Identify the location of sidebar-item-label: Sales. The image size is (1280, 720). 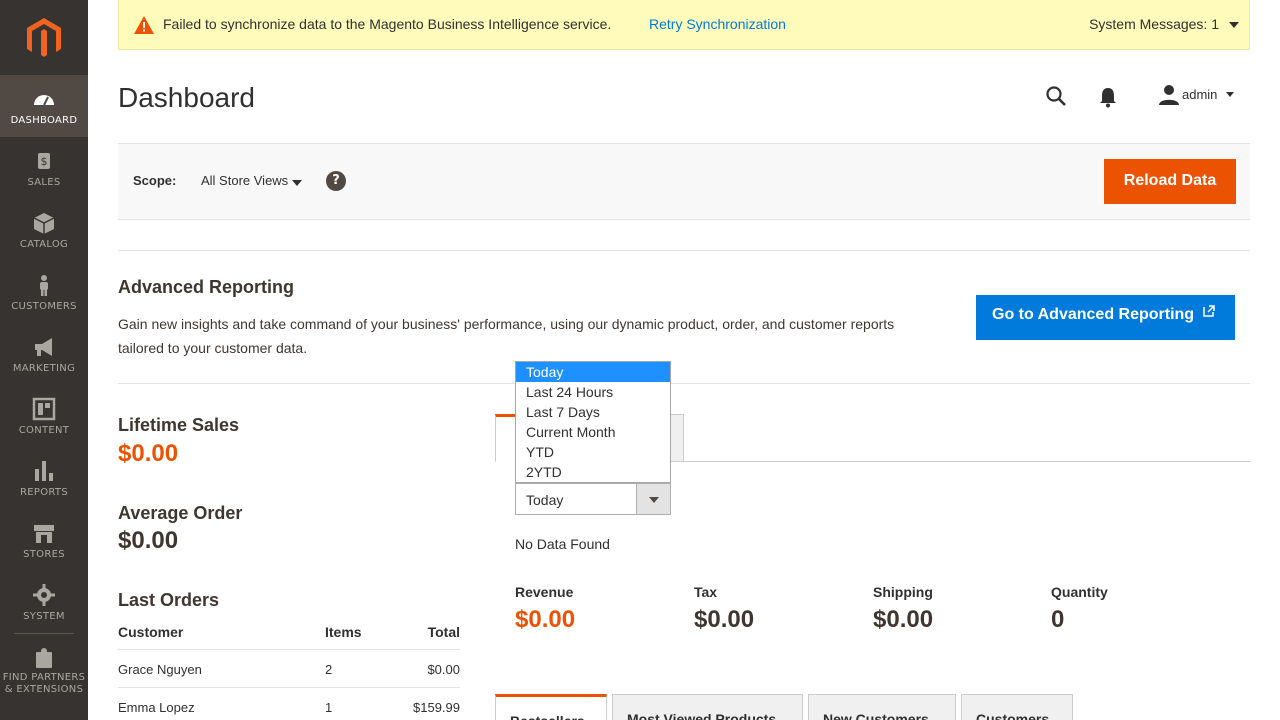
(44, 182).